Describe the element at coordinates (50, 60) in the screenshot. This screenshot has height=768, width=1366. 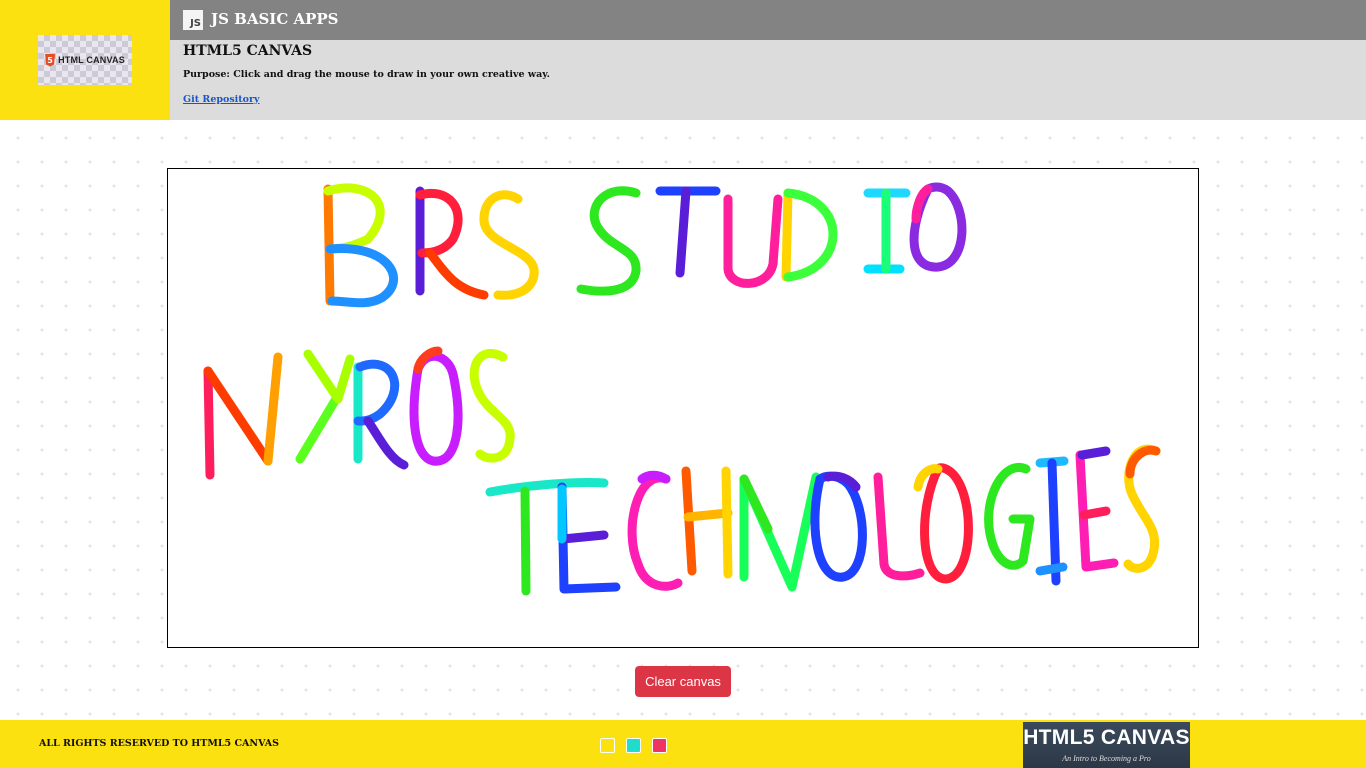
I see `html5-icon: 5` at that location.